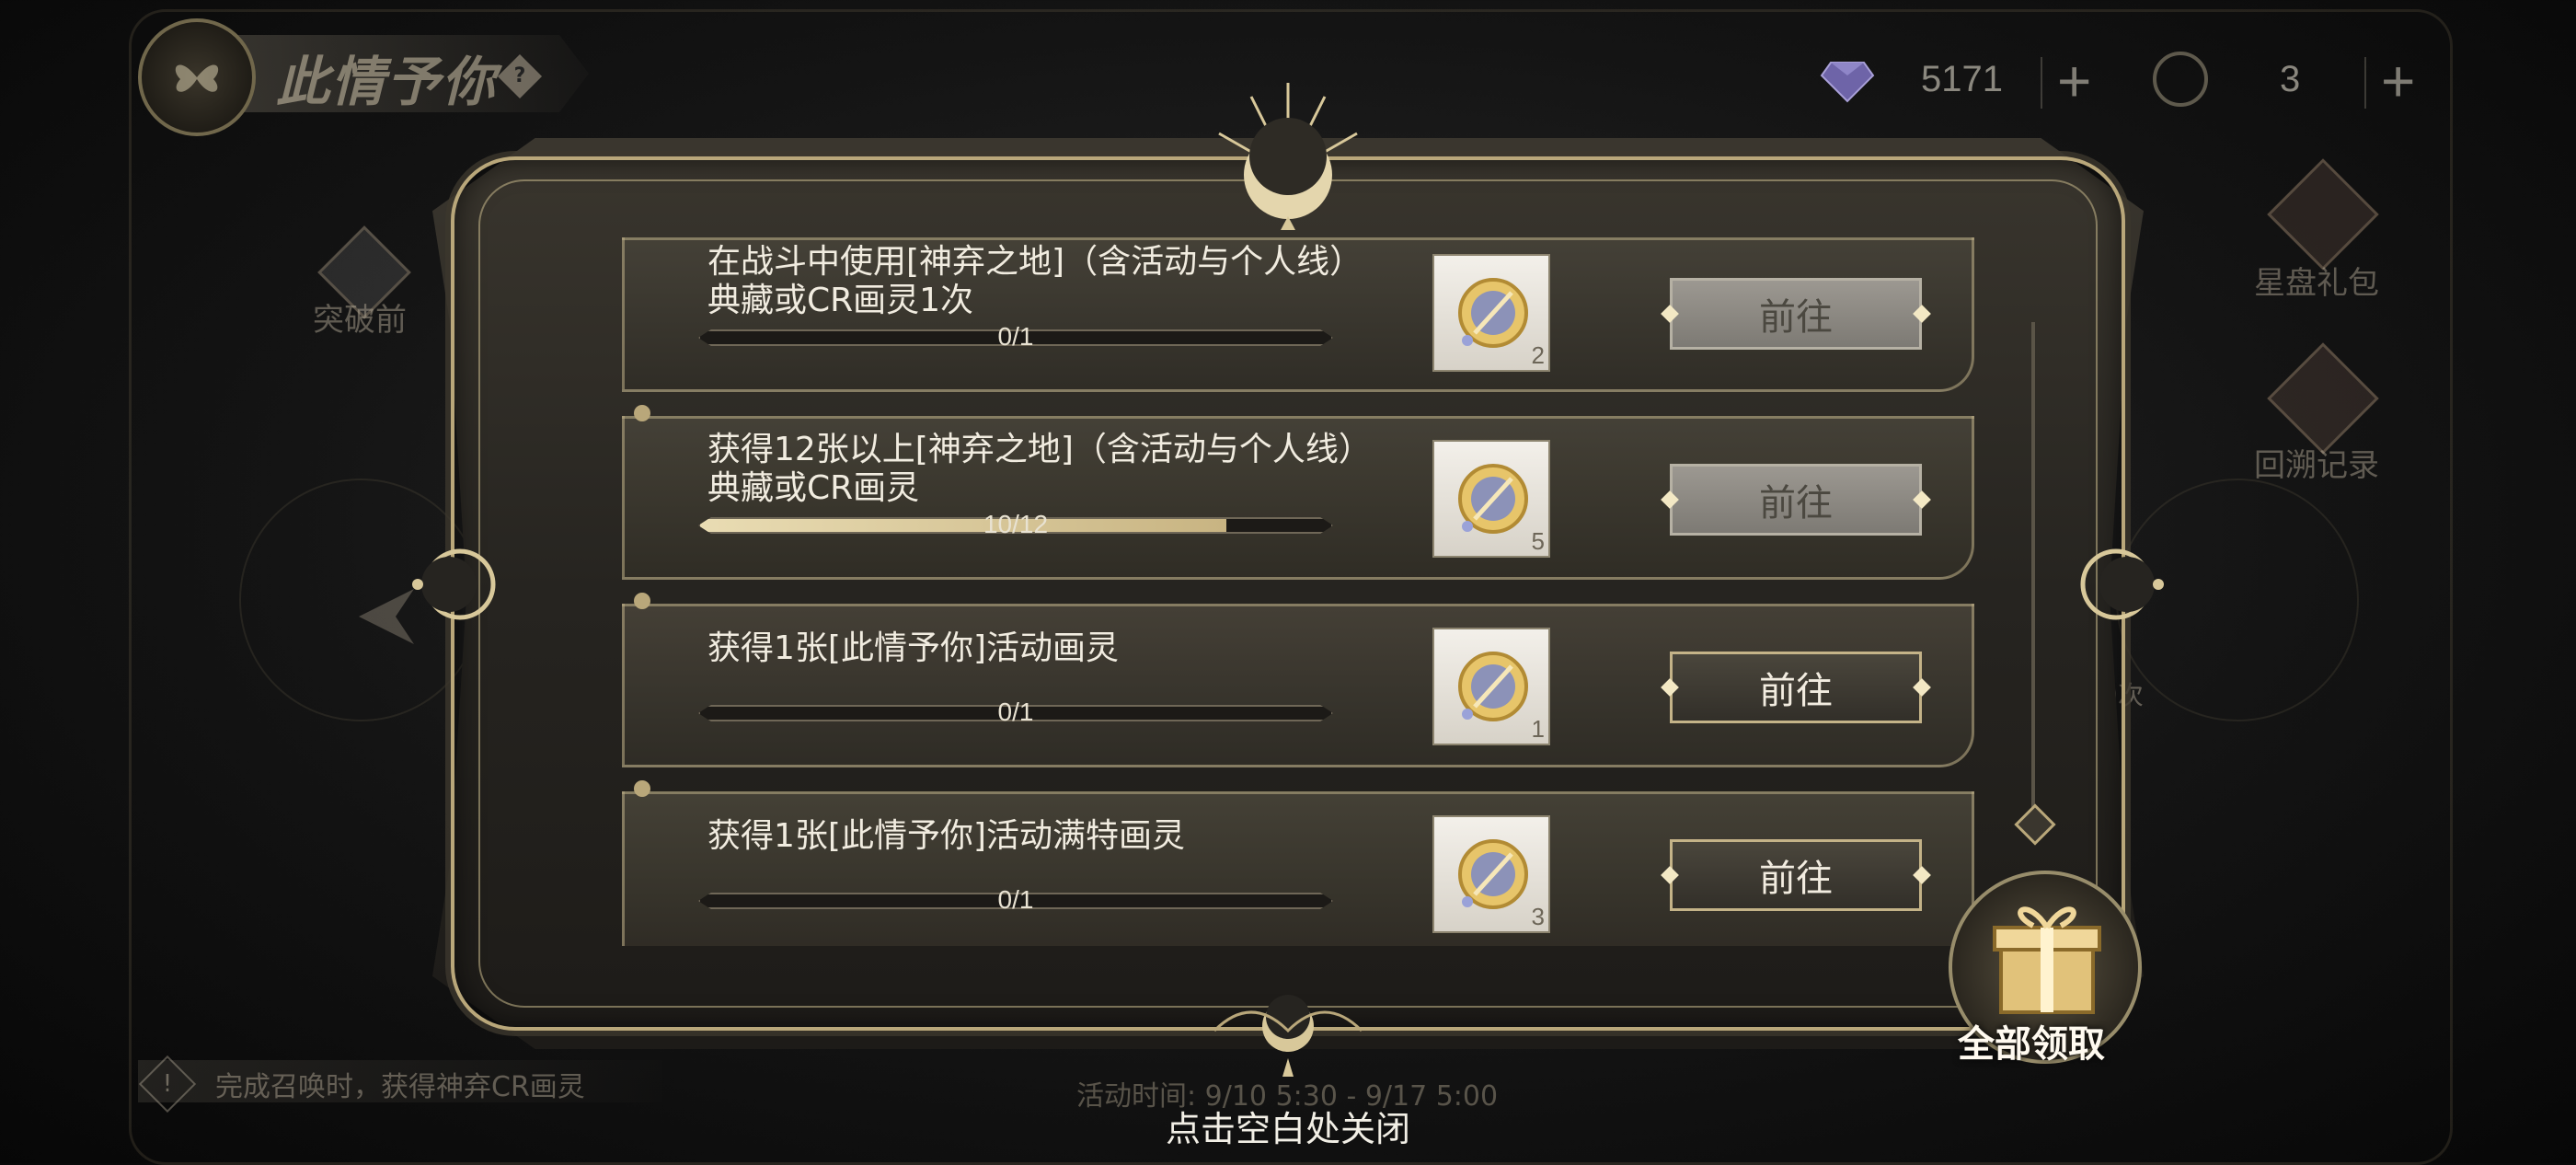 The image size is (2576, 1165). I want to click on coin-count: 3, so click(2290, 79).